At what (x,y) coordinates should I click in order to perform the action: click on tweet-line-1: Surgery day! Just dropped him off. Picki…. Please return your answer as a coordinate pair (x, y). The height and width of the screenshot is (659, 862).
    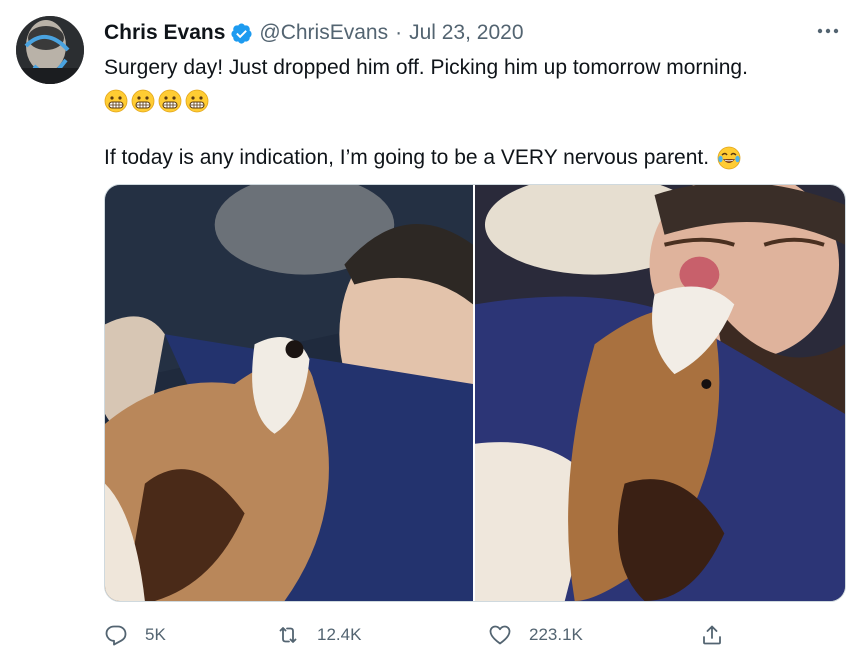
    Looking at the image, I should click on (426, 67).